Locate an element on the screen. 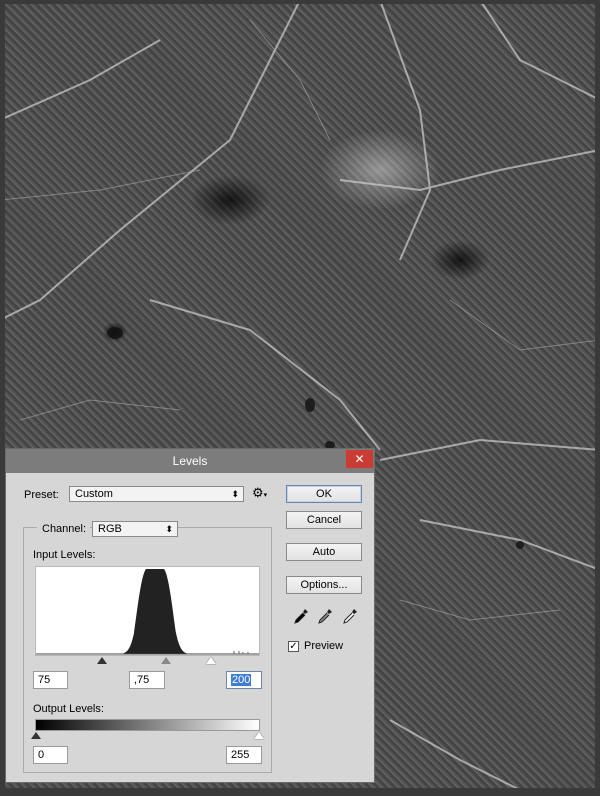 The height and width of the screenshot is (796, 600). white-eyedropper-icon is located at coordinates (350, 616).